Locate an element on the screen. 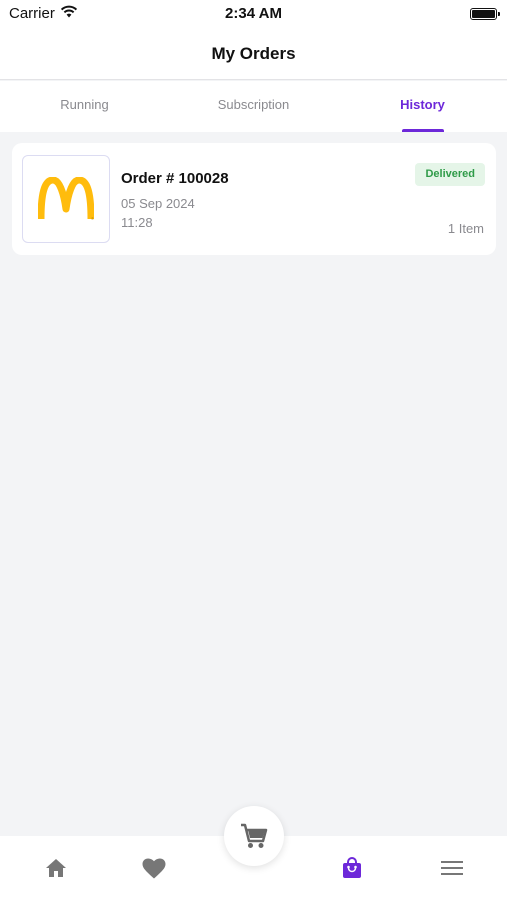  nav-home-button is located at coordinates (56, 868).